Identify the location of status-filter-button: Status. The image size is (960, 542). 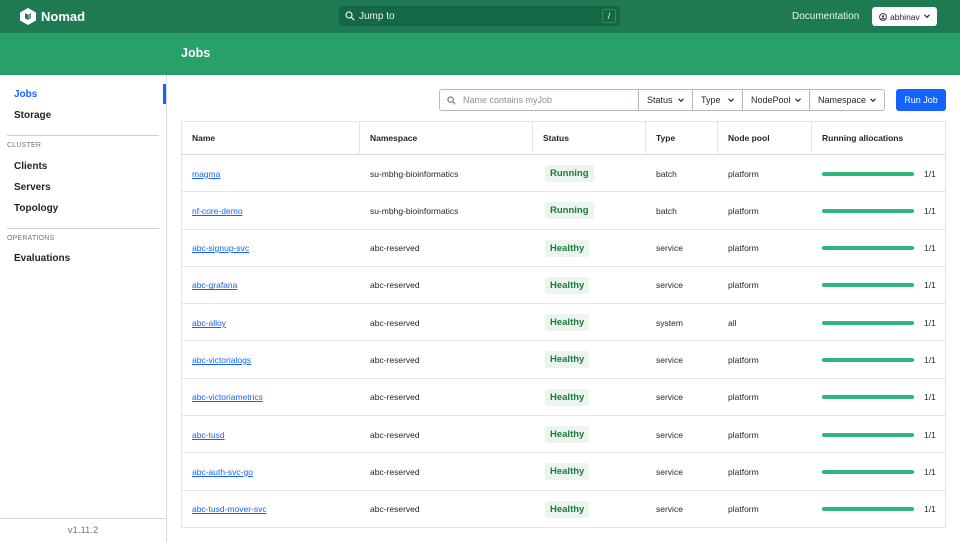
(666, 100).